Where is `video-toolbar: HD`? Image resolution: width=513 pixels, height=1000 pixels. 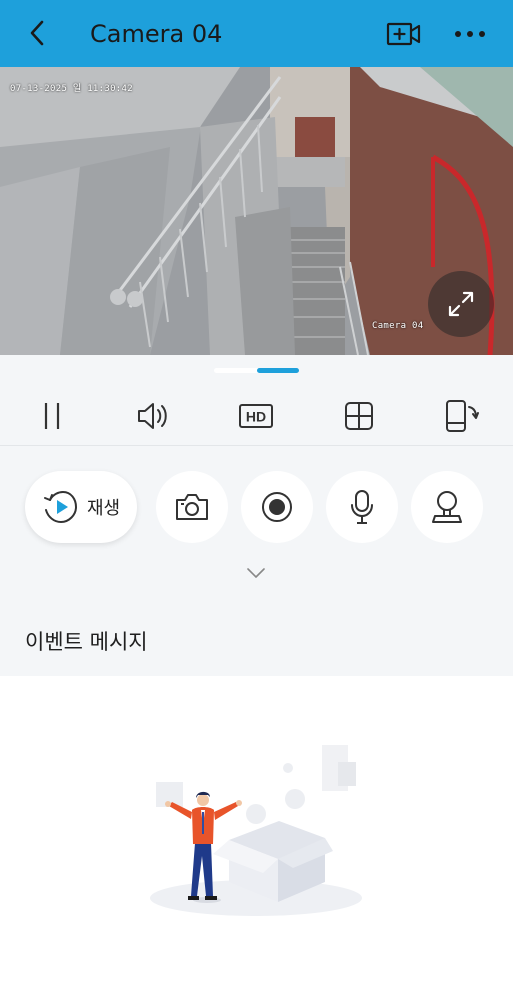 video-toolbar: HD is located at coordinates (256, 415).